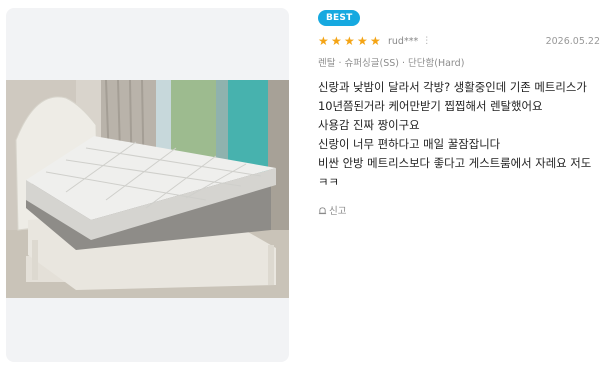 The image size is (615, 370). What do you see at coordinates (328, 182) in the screenshot?
I see `review-line: ㅋㅋ` at bounding box center [328, 182].